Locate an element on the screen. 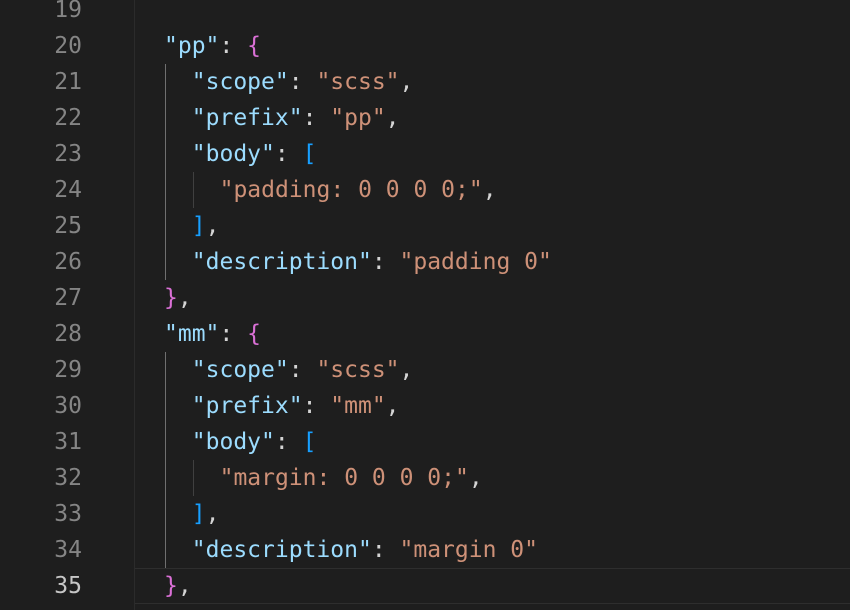 Image resolution: width=850 pixels, height=610 pixels. code-line: 27}, is located at coordinates (425, 298).